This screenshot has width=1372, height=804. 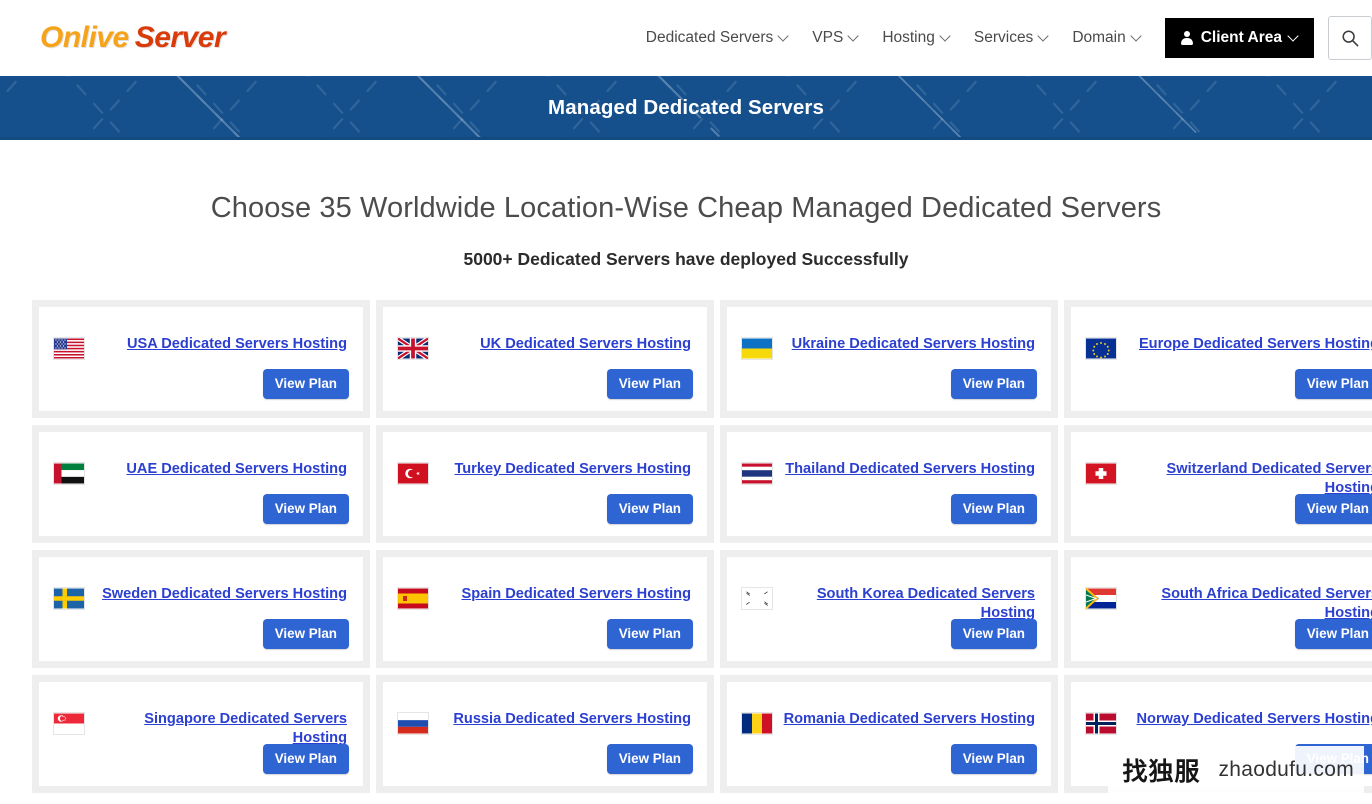 I want to click on card-top-row: Thailand Dedicated Servers Hosting, so click(x=888, y=465).